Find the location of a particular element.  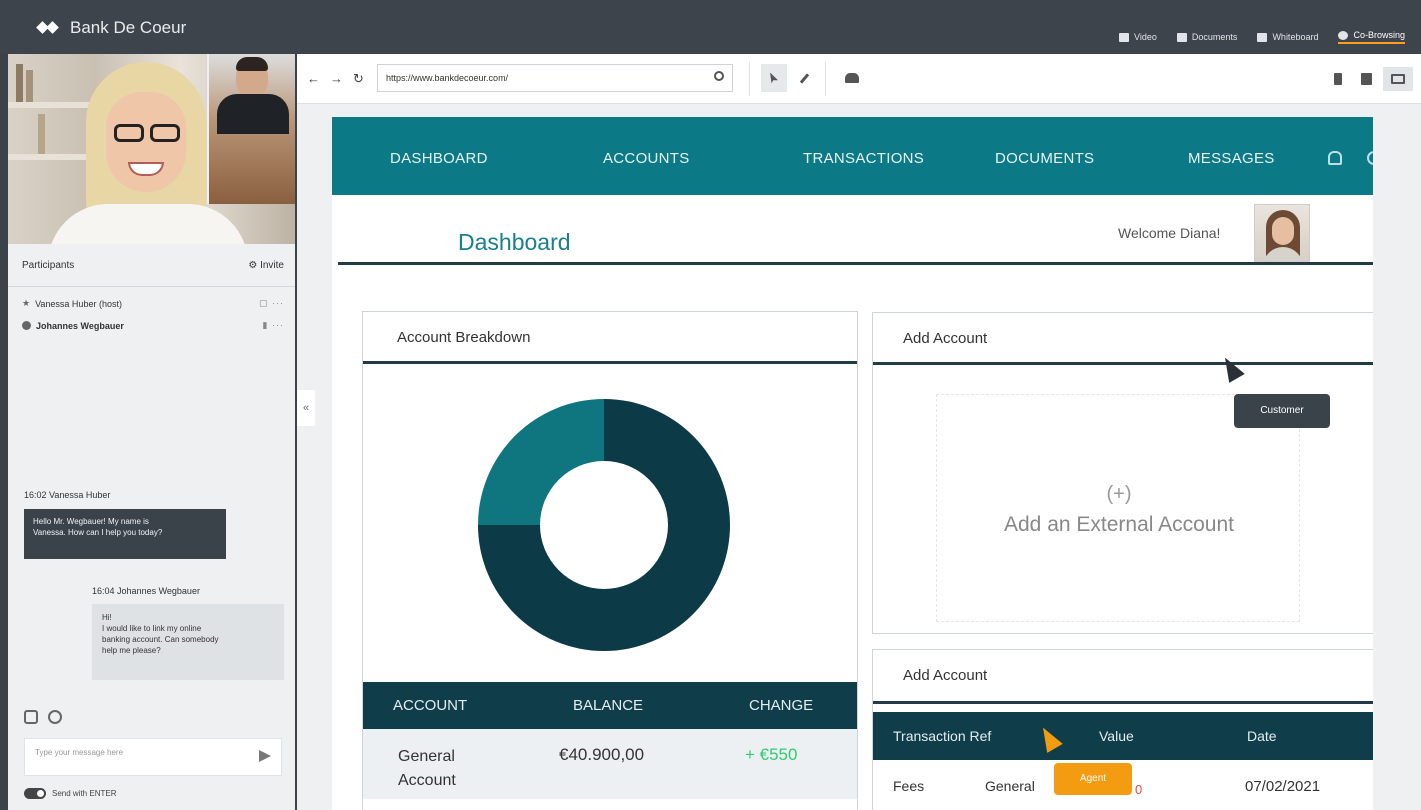

host-face is located at coordinates (146, 142).